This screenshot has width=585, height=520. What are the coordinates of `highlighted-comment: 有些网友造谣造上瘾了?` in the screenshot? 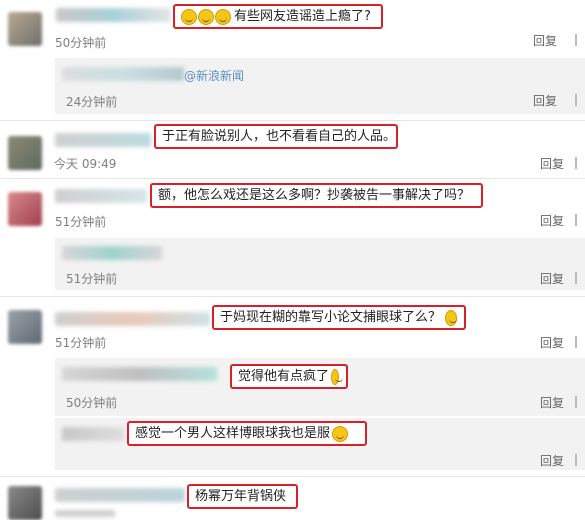 It's located at (278, 16).